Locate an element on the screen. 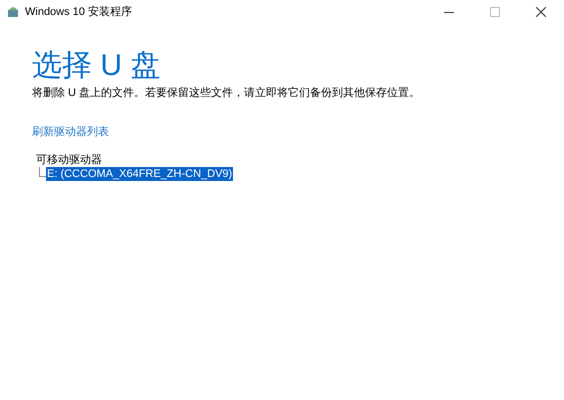 Image resolution: width=564 pixels, height=400 pixels. tree-group-label: 可移动驱动器 is located at coordinates (69, 159).